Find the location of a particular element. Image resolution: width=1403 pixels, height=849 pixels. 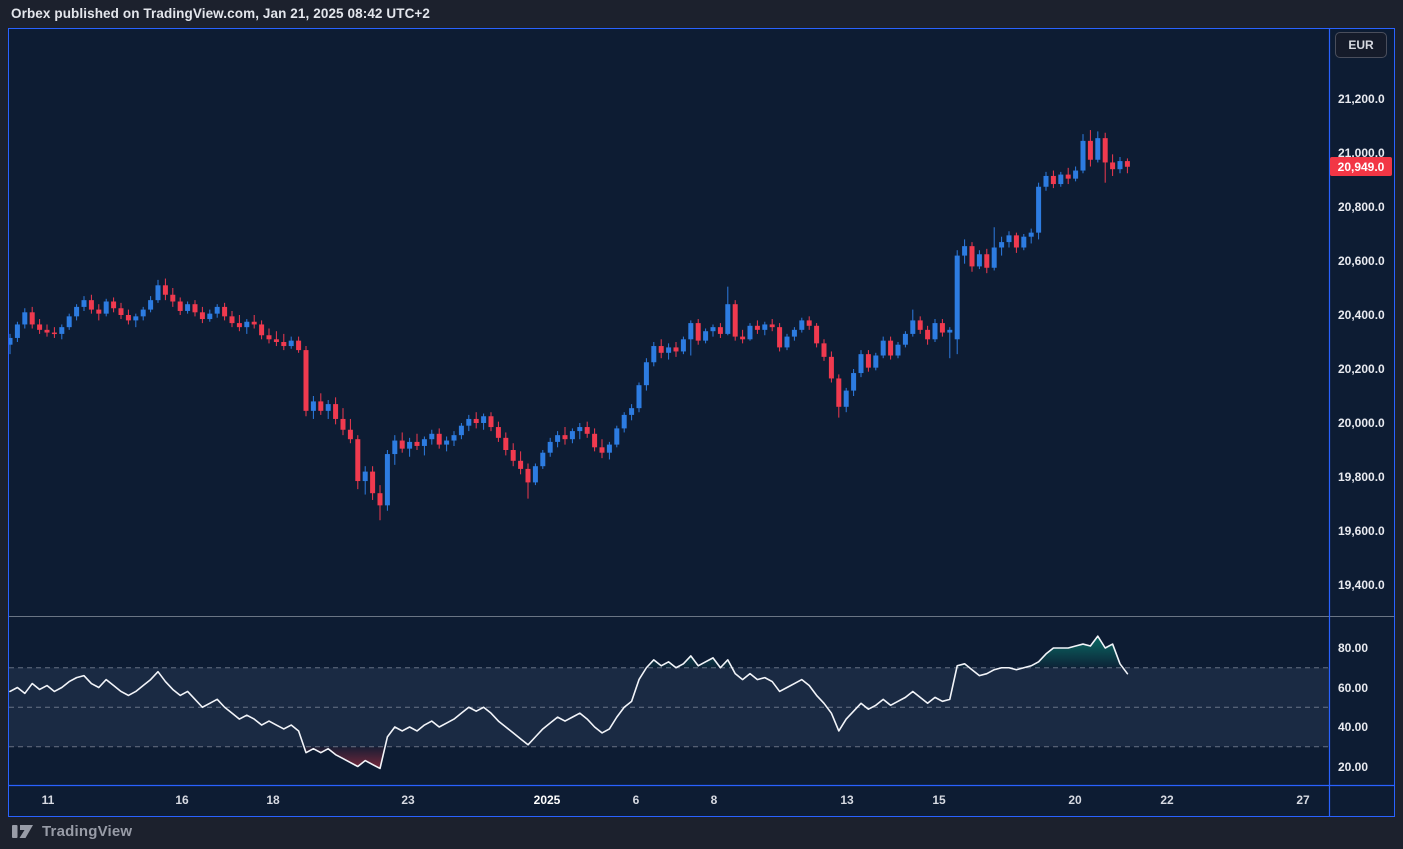

rsi-tick-label: 40.00 is located at coordinates (1353, 727).